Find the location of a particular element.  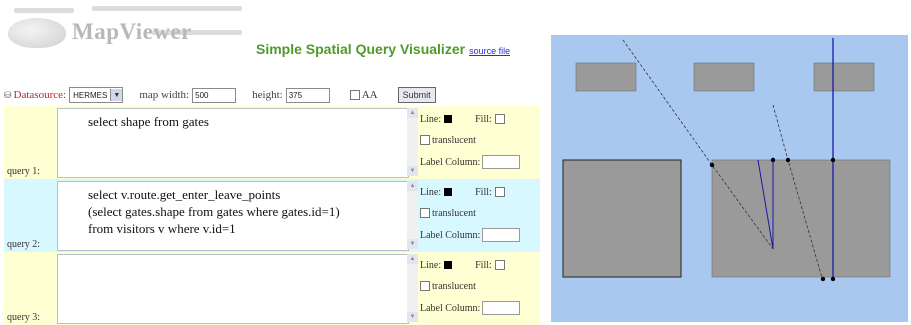

datasource-select: HERMES ▼ is located at coordinates (96, 95).